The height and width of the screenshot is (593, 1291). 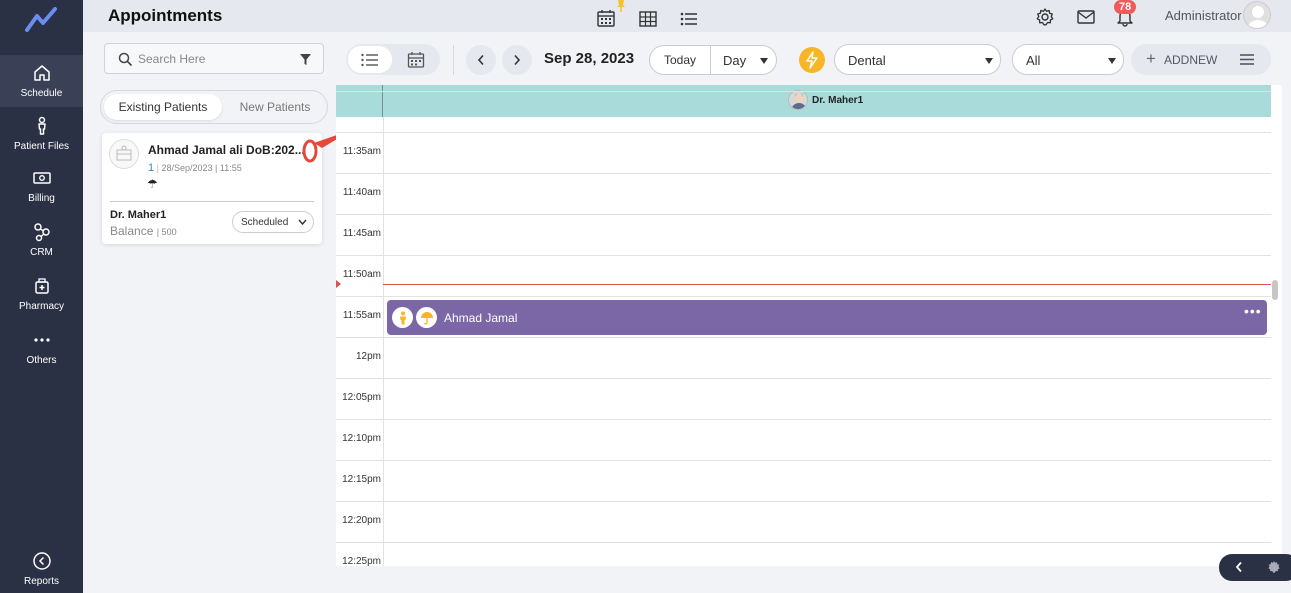 I want to click on notification-badge: 78, so click(x=1125, y=7).